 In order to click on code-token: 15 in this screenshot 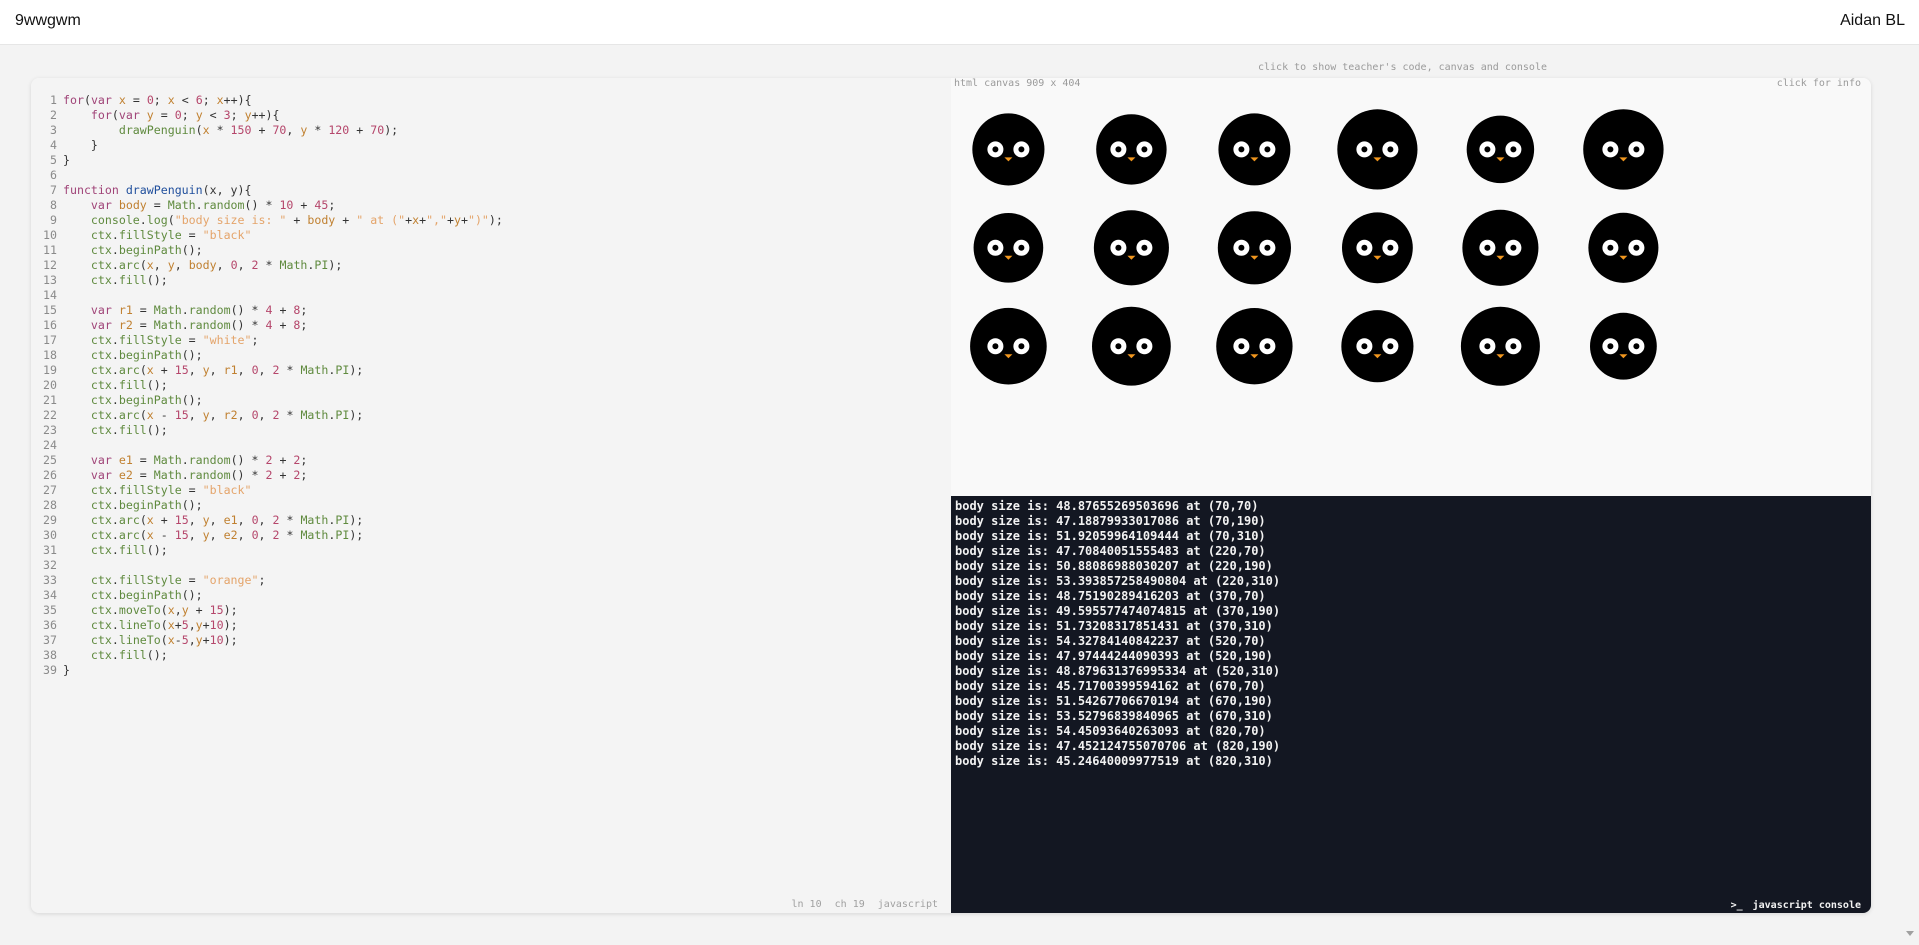, I will do `click(216, 610)`.